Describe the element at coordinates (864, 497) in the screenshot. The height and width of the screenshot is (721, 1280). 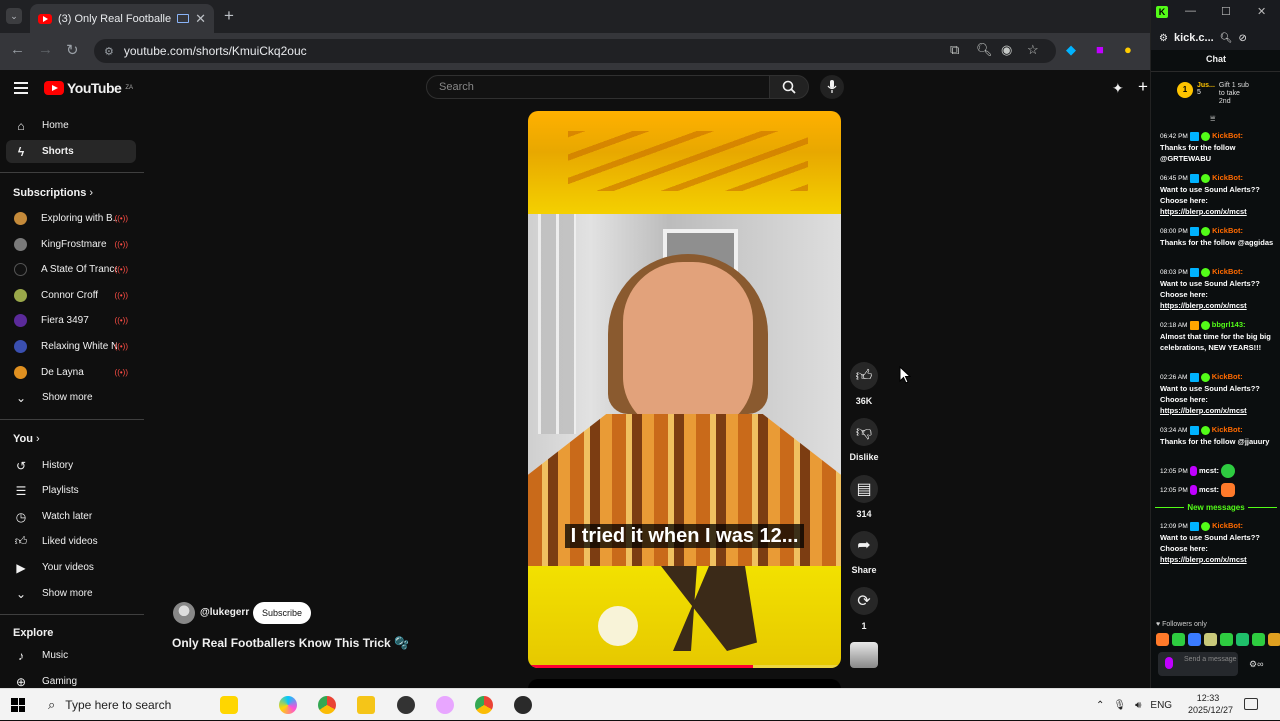
I see `comments-button: ▤ 314` at that location.